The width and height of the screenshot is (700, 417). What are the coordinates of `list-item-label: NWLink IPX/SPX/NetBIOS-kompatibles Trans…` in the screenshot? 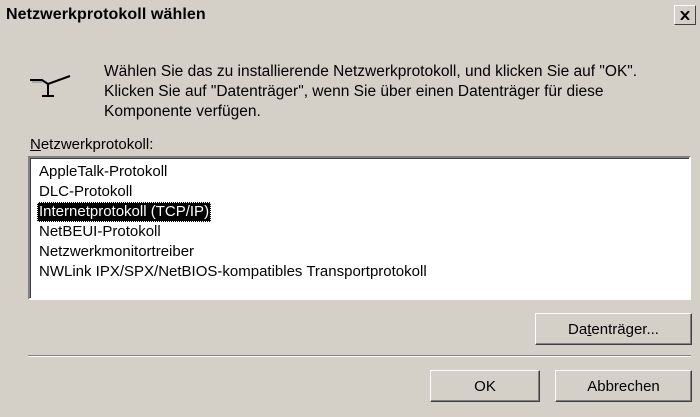 It's located at (233, 271).